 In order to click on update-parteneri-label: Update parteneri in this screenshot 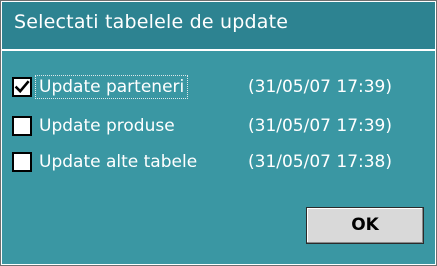, I will do `click(111, 87)`.